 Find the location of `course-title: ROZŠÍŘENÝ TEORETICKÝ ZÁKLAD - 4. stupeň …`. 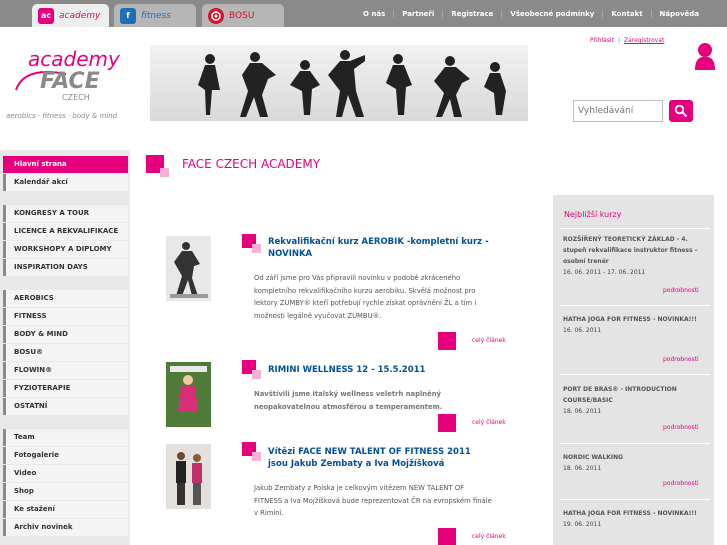

course-title: ROZŠÍŘENÝ TEORETICKÝ ZÁKLAD - 4. stupeň … is located at coordinates (630, 250).